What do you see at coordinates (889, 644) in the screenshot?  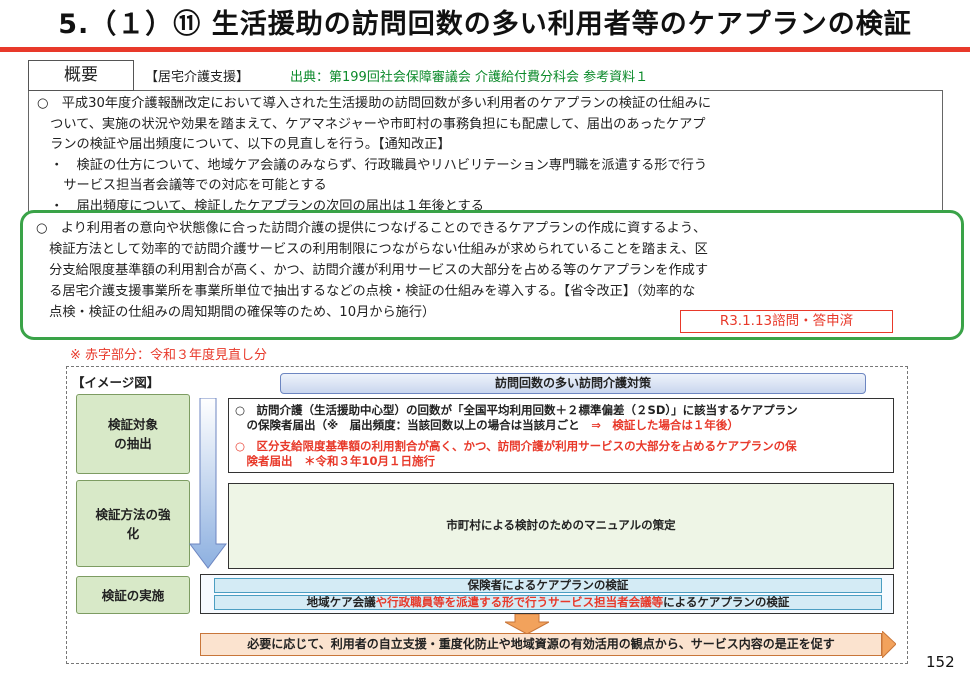 I see `chevron-right-icon` at bounding box center [889, 644].